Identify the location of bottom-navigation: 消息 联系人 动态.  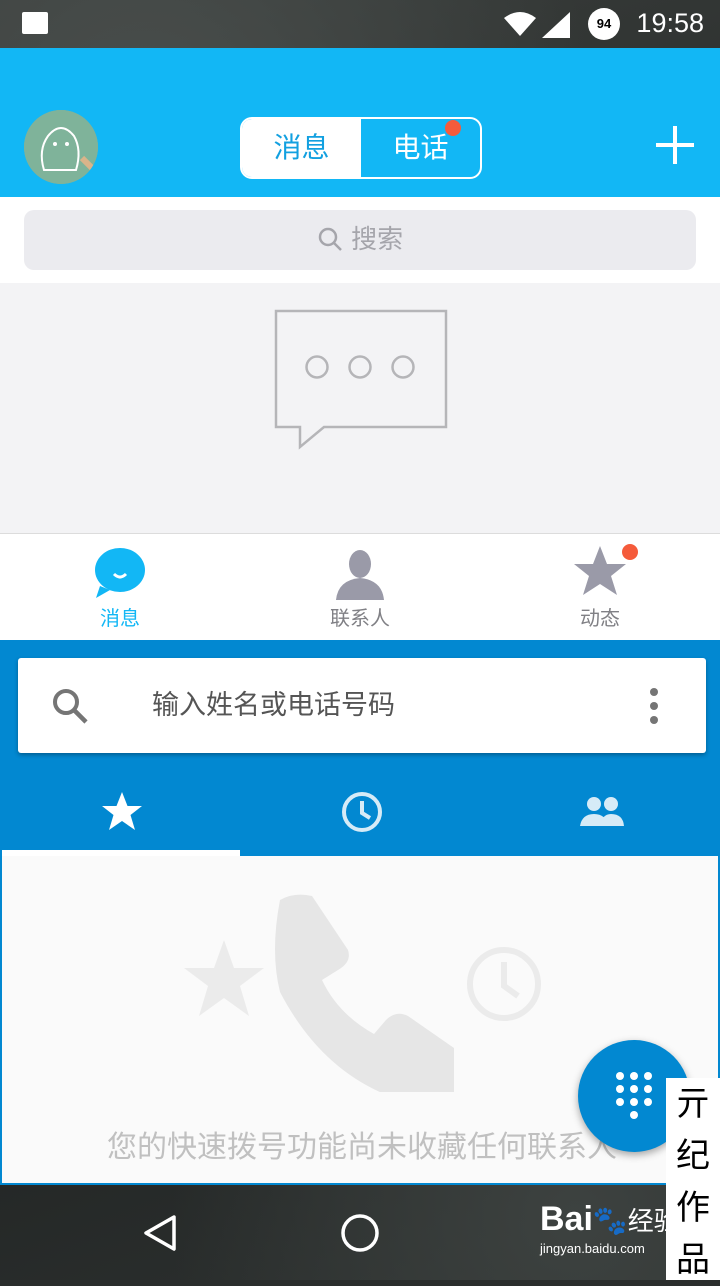
(360, 587).